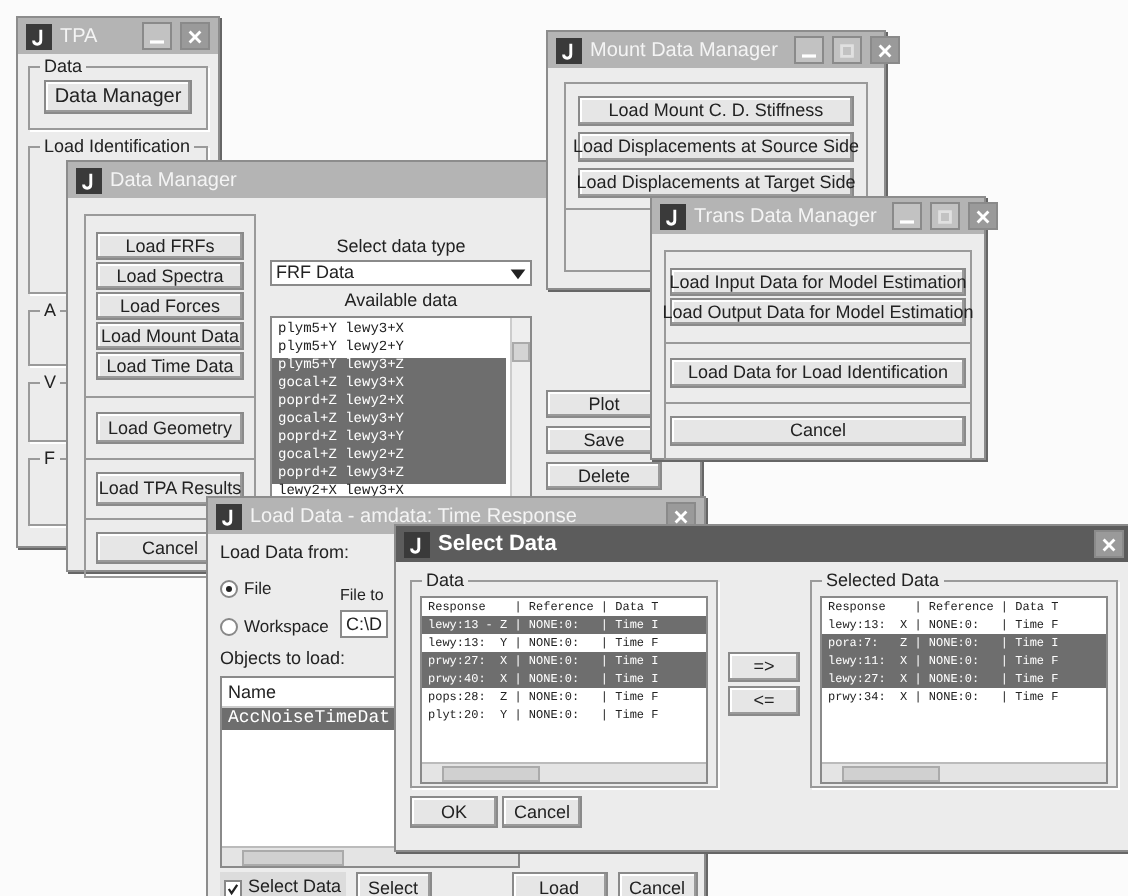 This screenshot has height=896, width=1128. What do you see at coordinates (559, 884) in the screenshot?
I see `button-label: Load` at bounding box center [559, 884].